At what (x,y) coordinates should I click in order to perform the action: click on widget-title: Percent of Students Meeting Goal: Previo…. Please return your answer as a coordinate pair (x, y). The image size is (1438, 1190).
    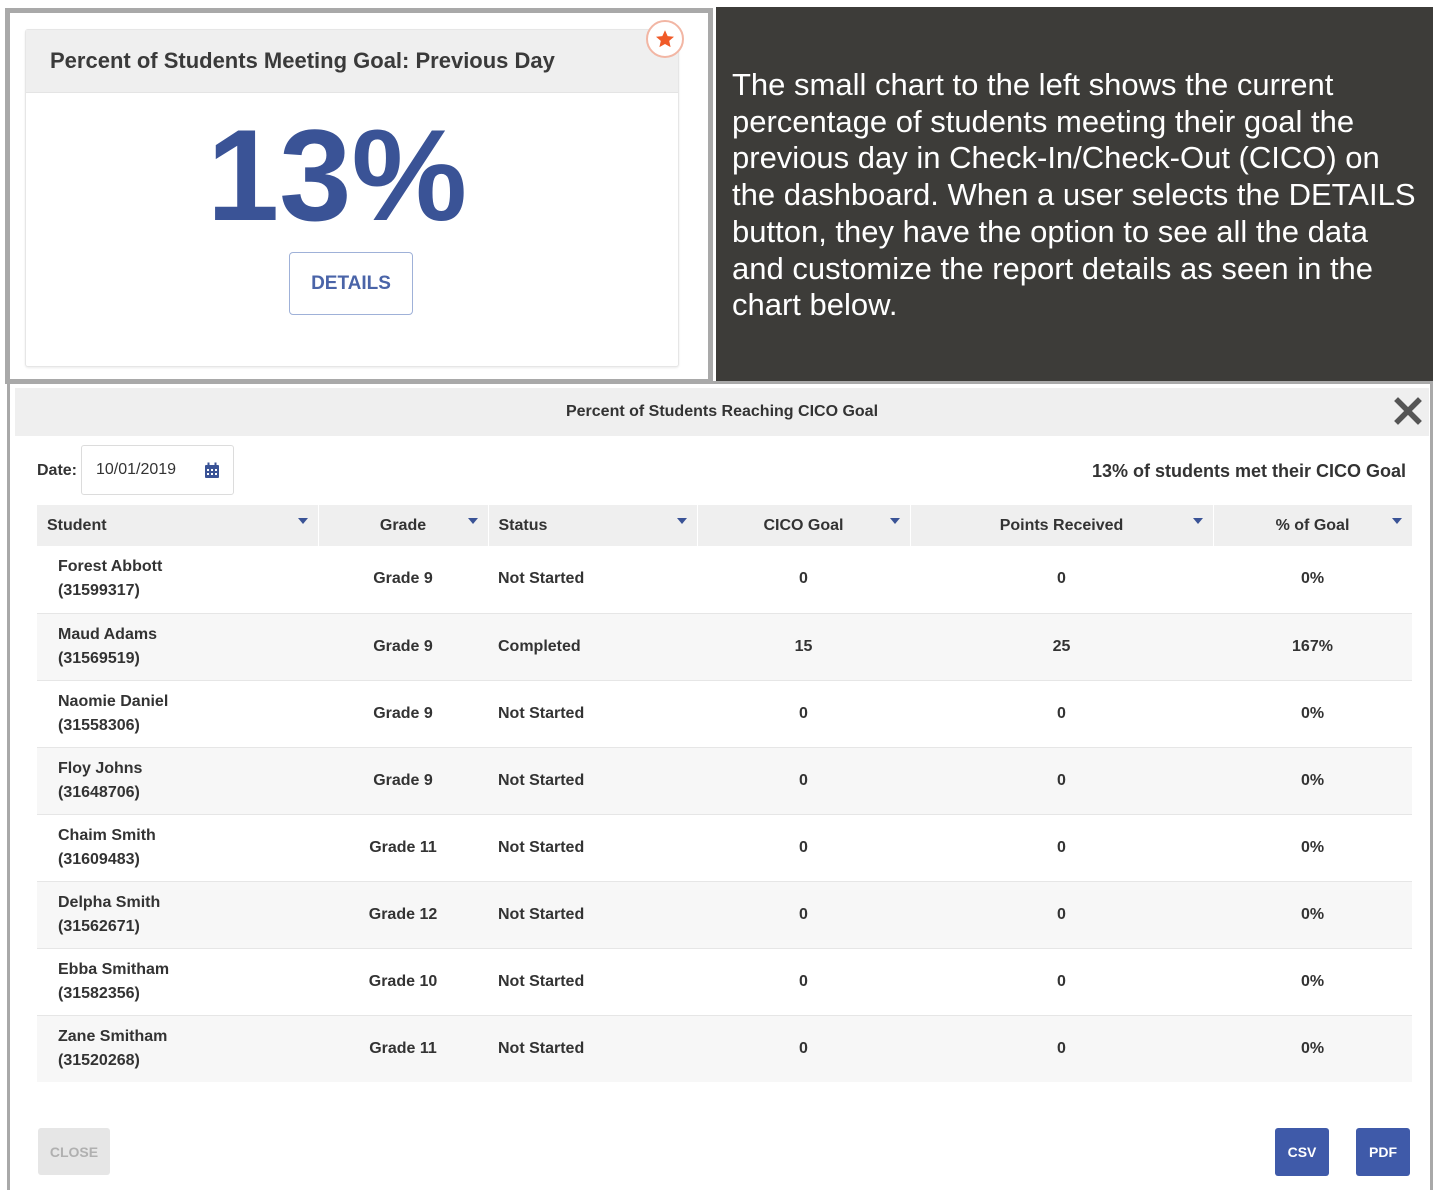
    Looking at the image, I should click on (352, 61).